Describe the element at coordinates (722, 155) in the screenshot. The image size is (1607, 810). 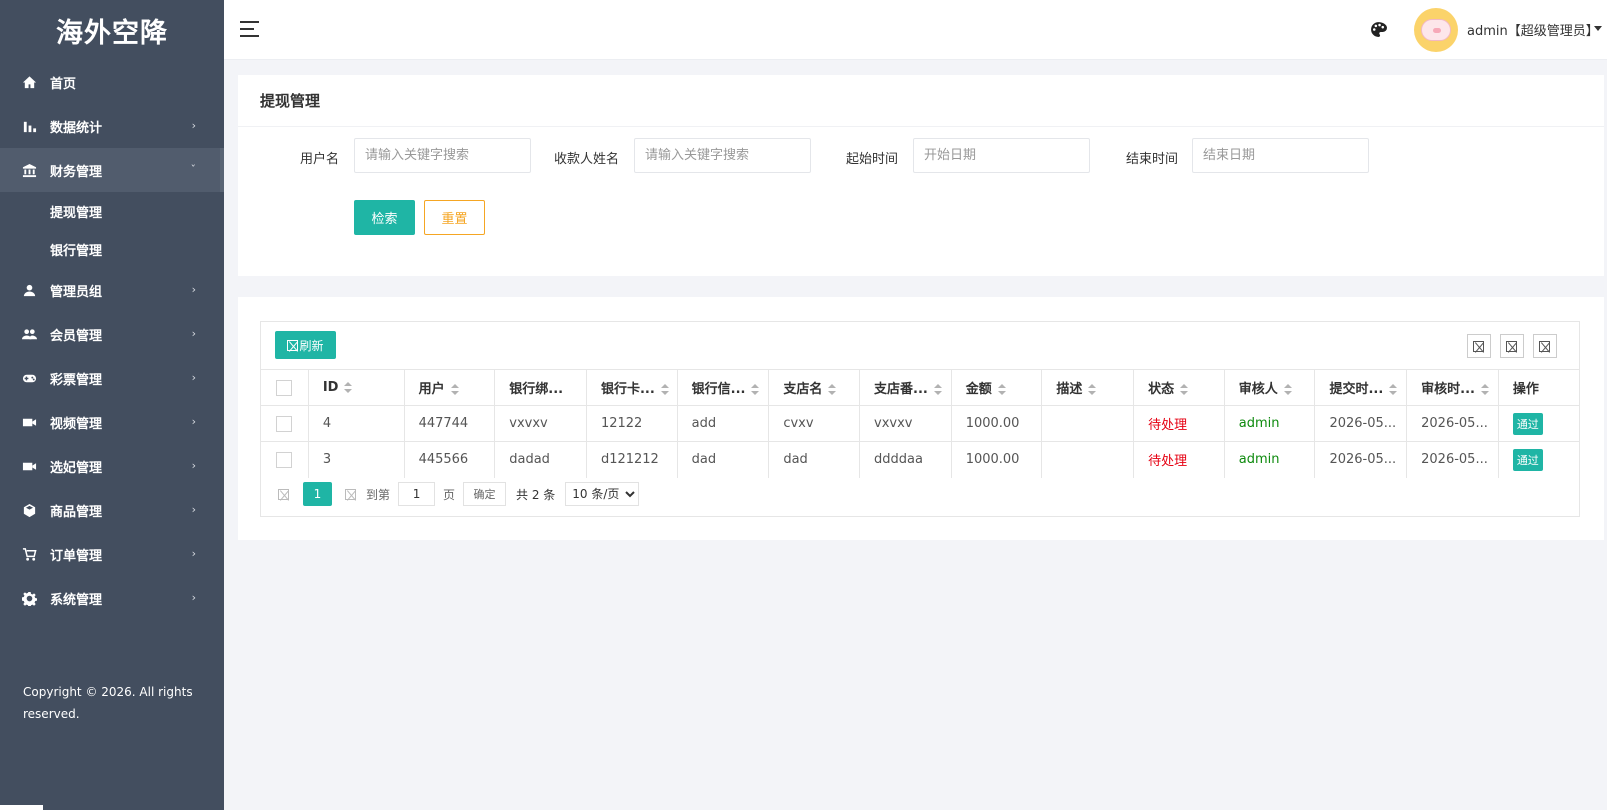
I see `payee-name-input` at that location.